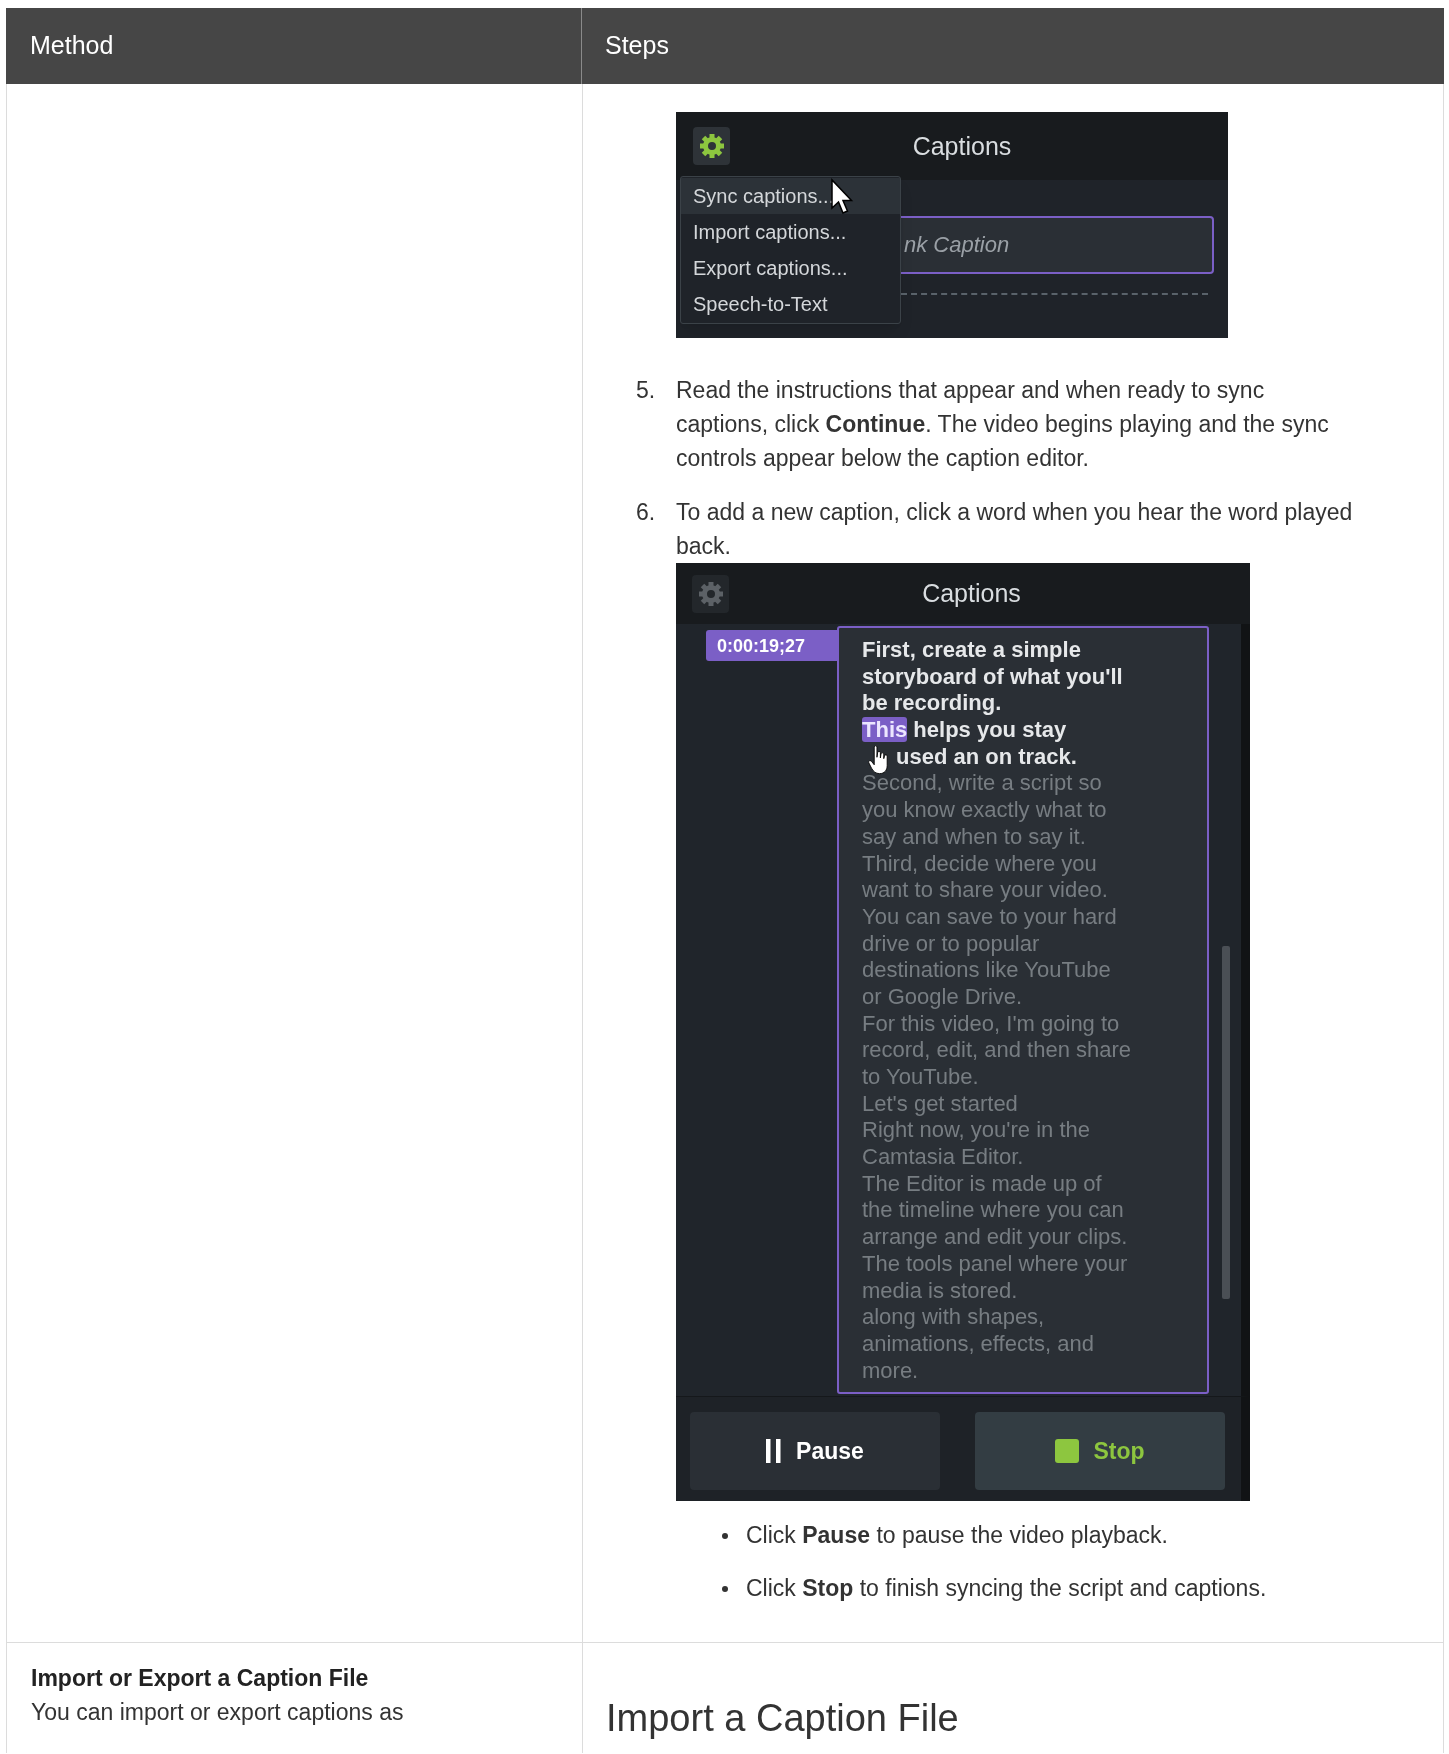  Describe the element at coordinates (951, 944) in the screenshot. I see `caption-line: drive or to popular` at that location.